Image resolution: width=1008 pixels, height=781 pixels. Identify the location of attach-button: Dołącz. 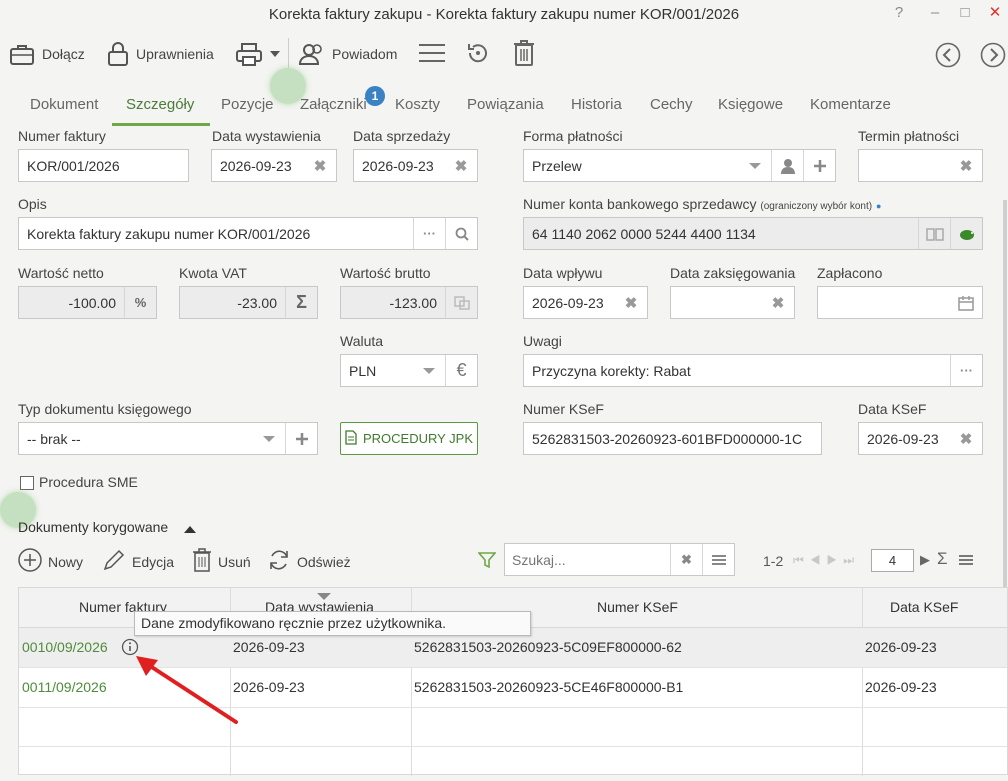
(46, 54).